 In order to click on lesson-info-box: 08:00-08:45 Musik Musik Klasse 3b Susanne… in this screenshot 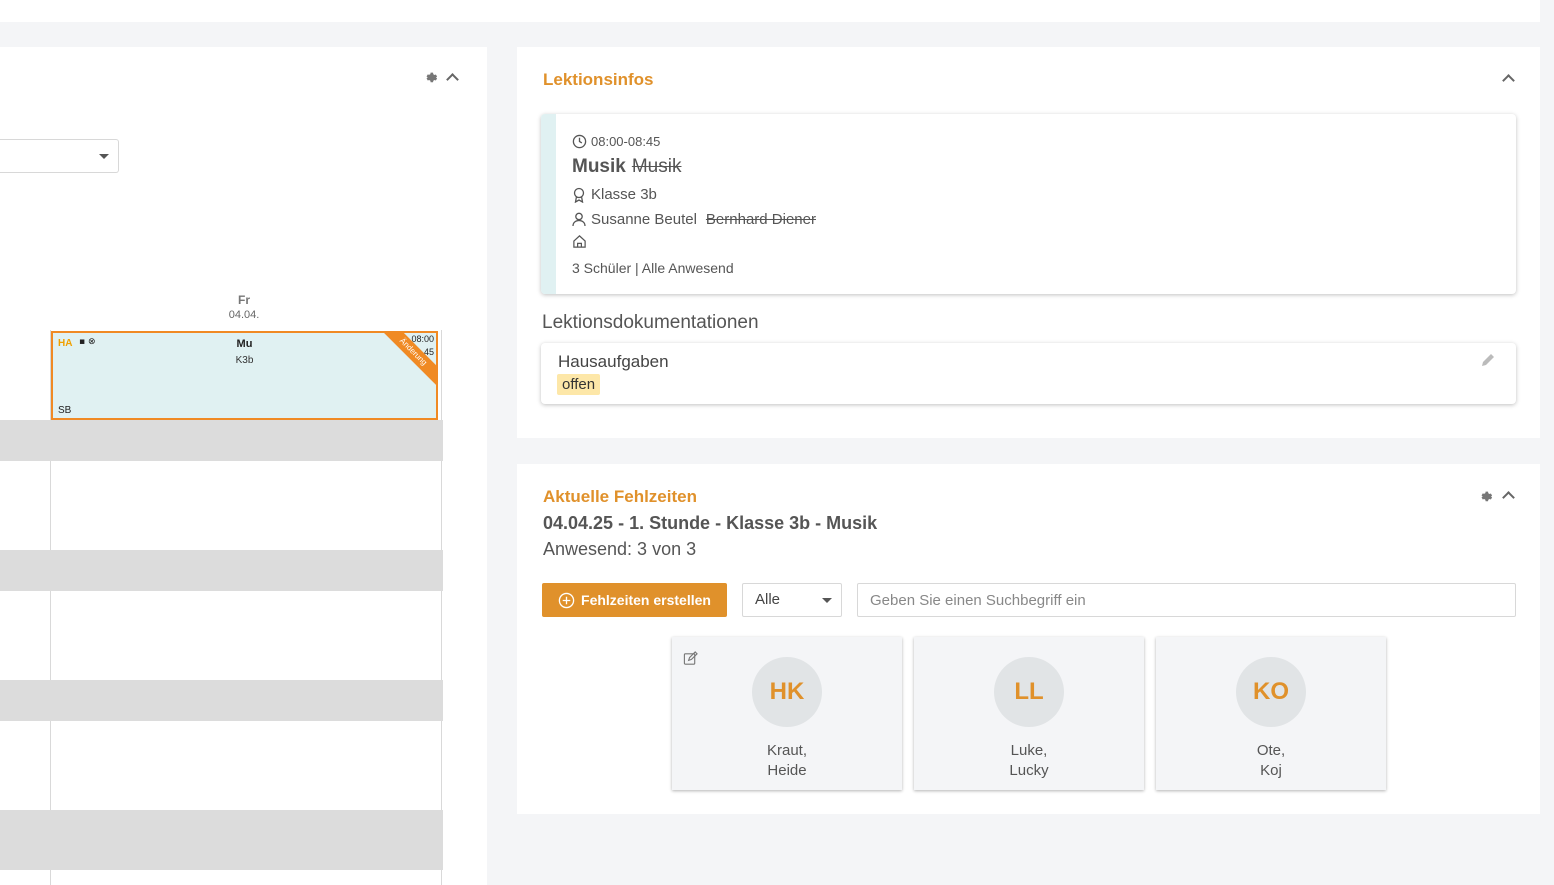, I will do `click(1028, 204)`.